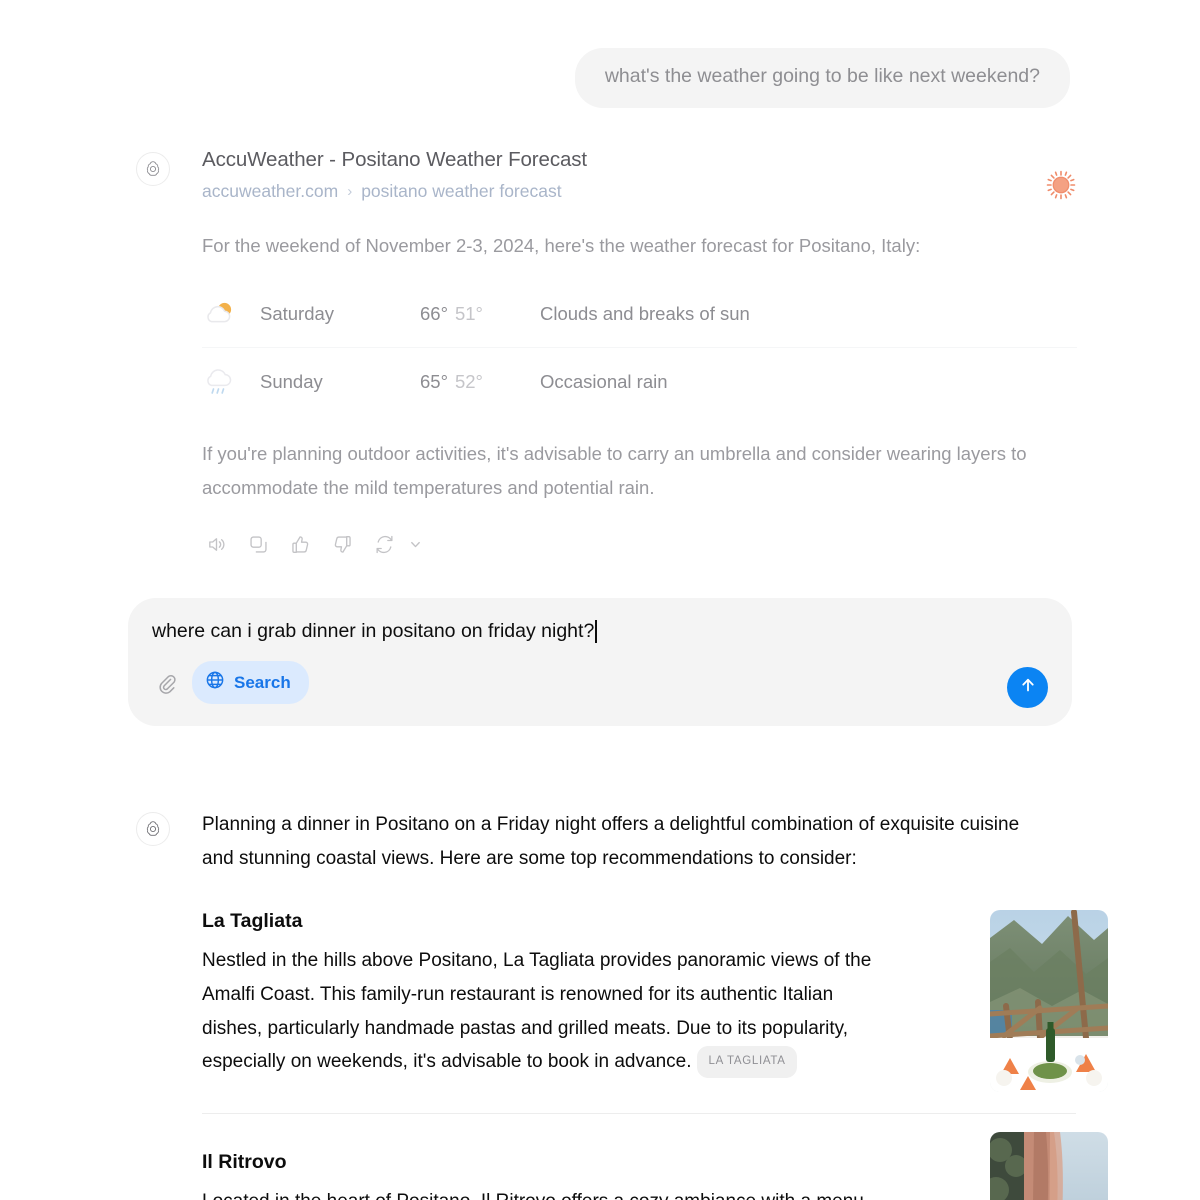  I want to click on send-button, so click(1027, 687).